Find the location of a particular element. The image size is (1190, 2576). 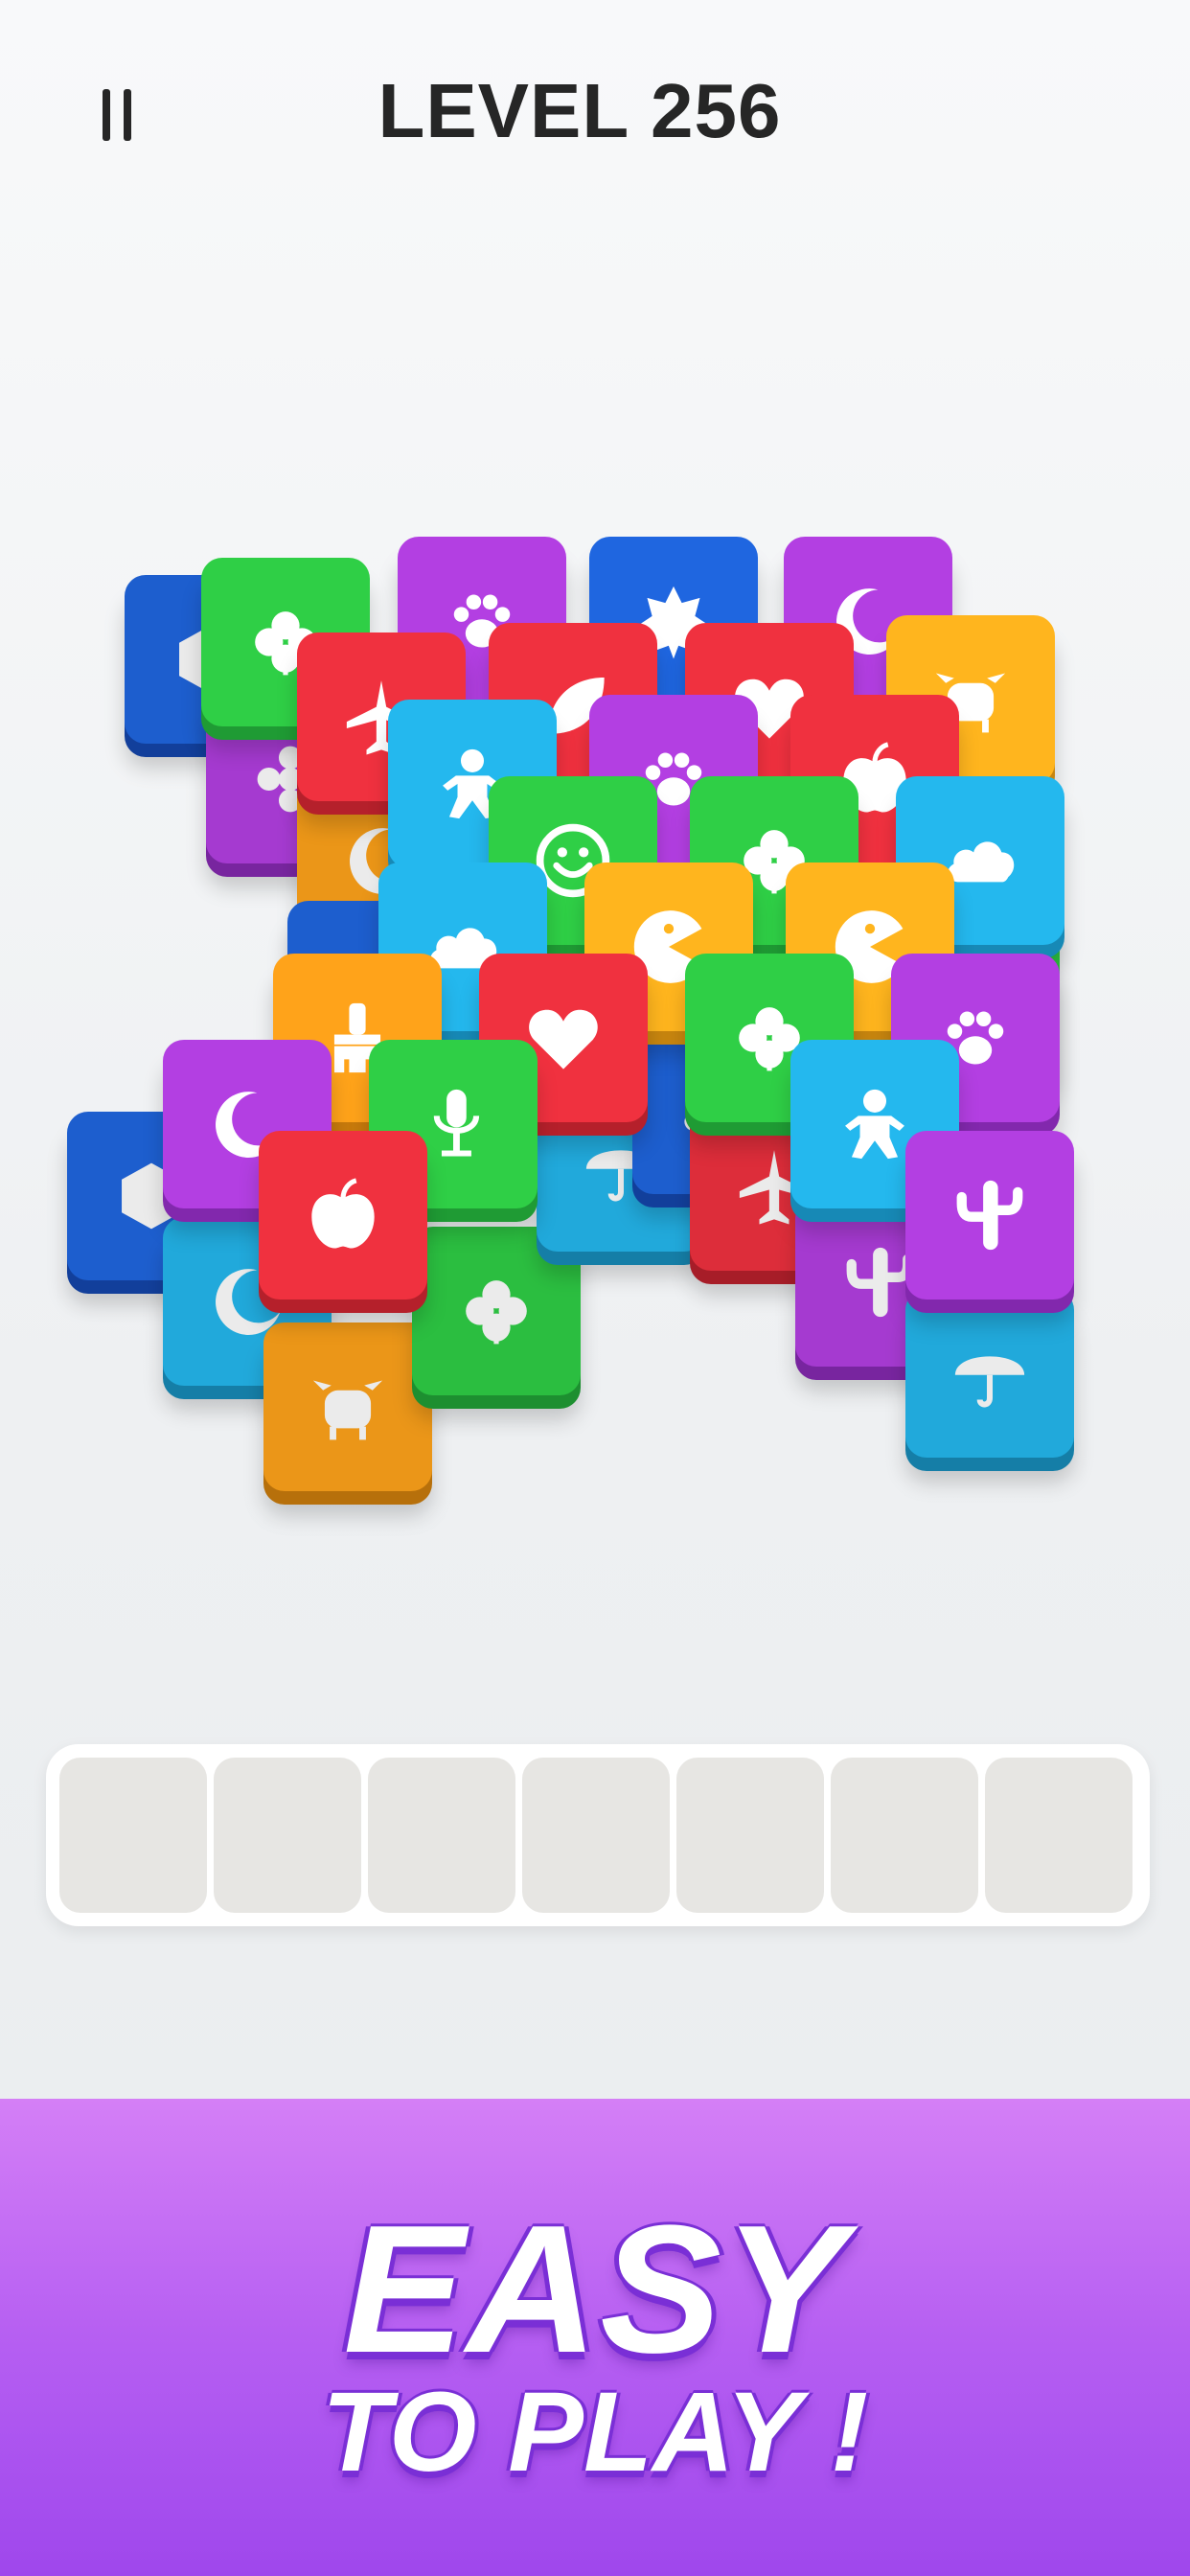

apple-icon is located at coordinates (343, 1213).